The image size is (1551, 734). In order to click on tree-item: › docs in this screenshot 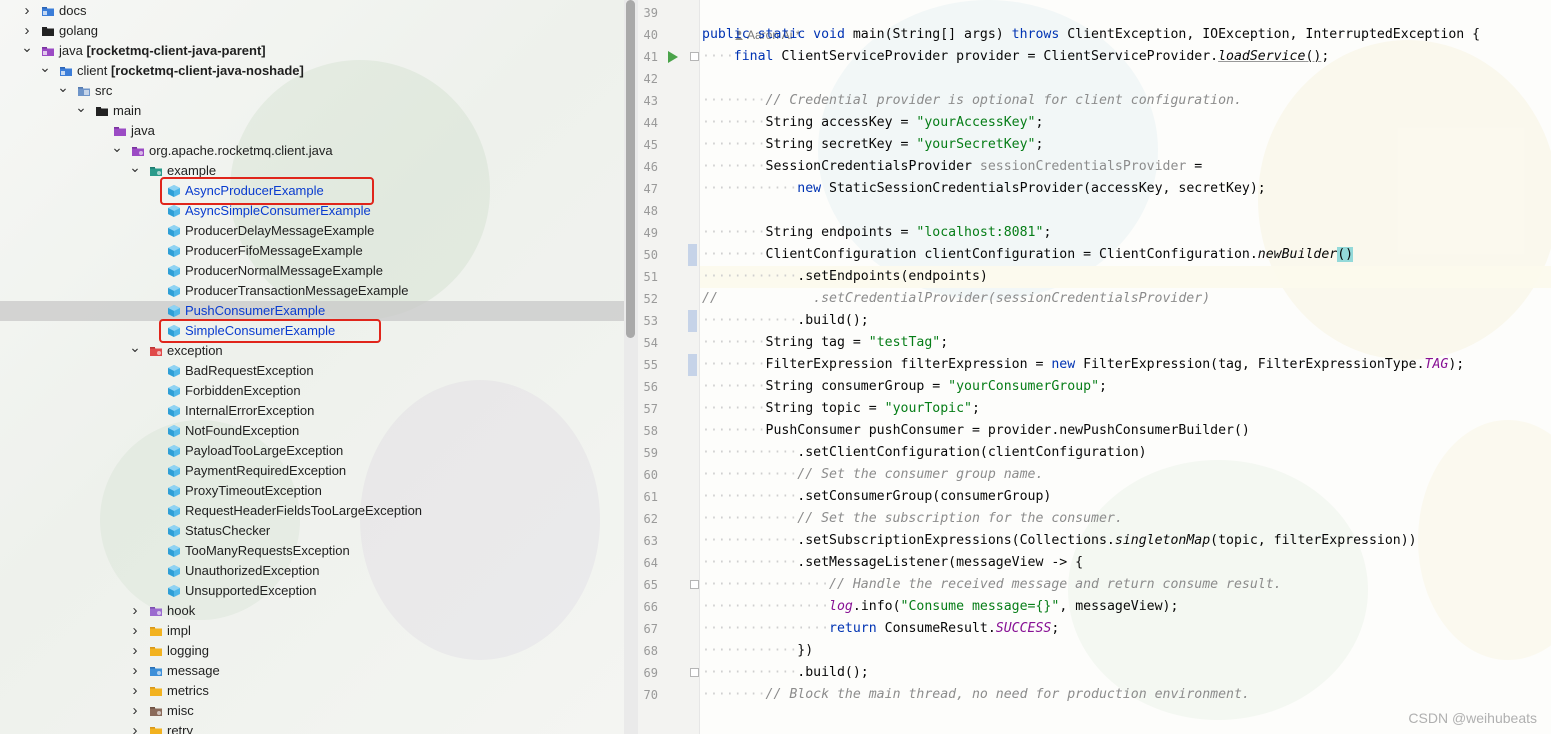, I will do `click(312, 11)`.